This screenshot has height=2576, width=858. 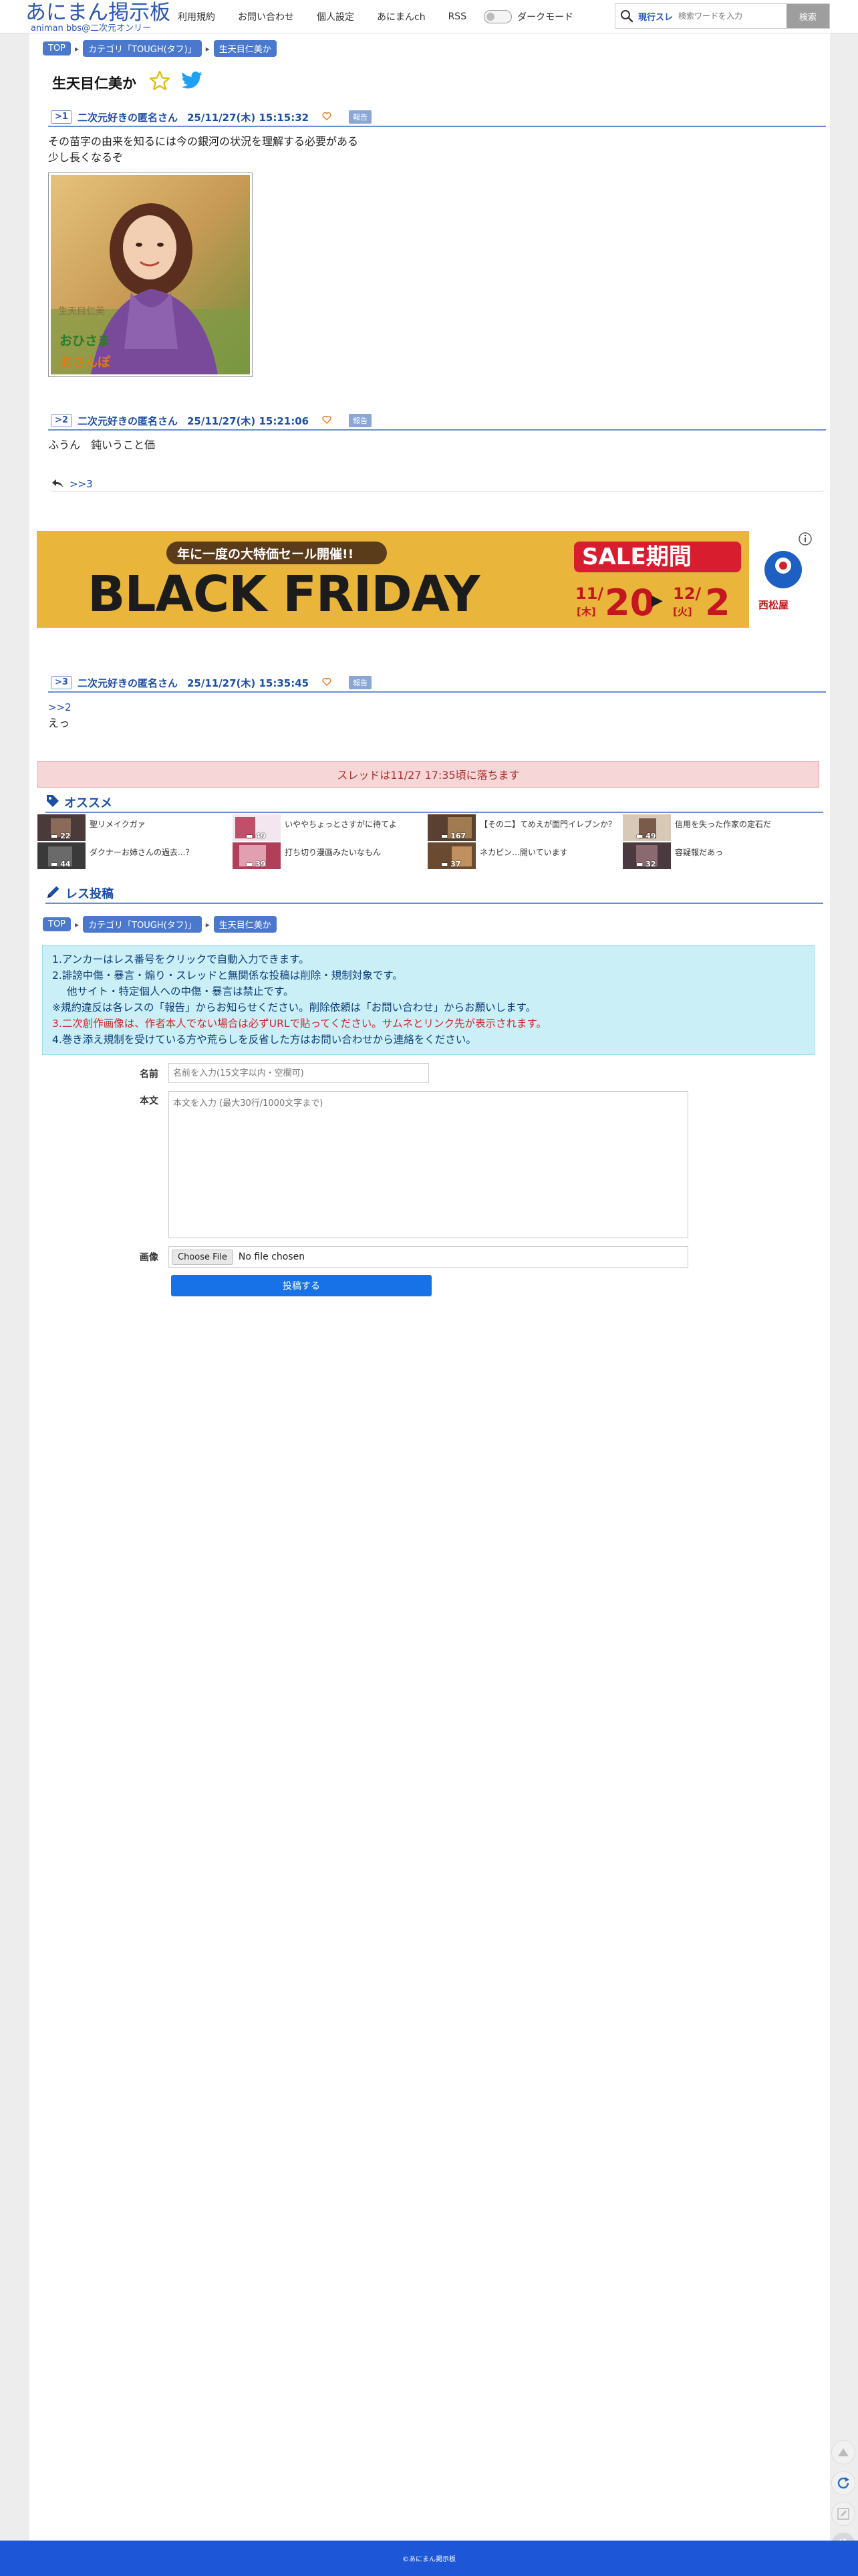 I want to click on copyright: ©あにまん掲示板, so click(x=429, y=2559).